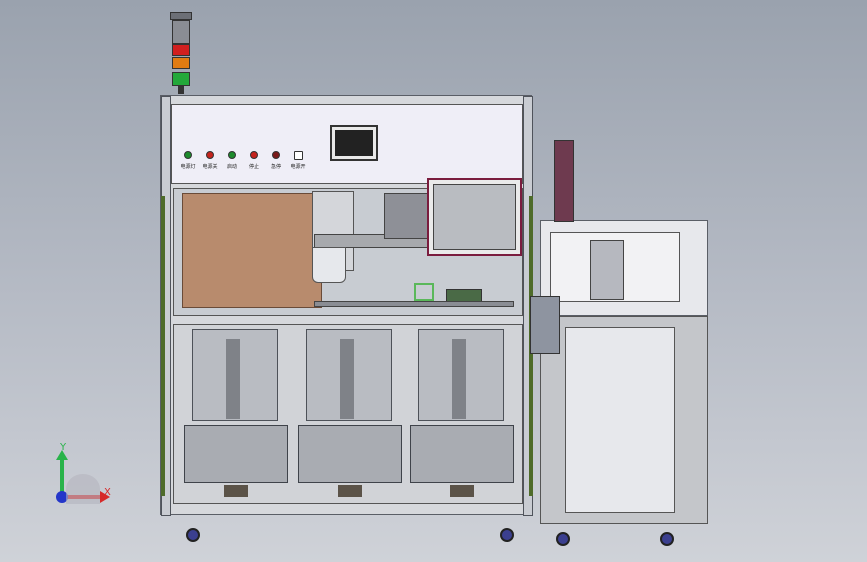 The width and height of the screenshot is (867, 562). What do you see at coordinates (83, 489) in the screenshot?
I see `rotation-arc` at bounding box center [83, 489].